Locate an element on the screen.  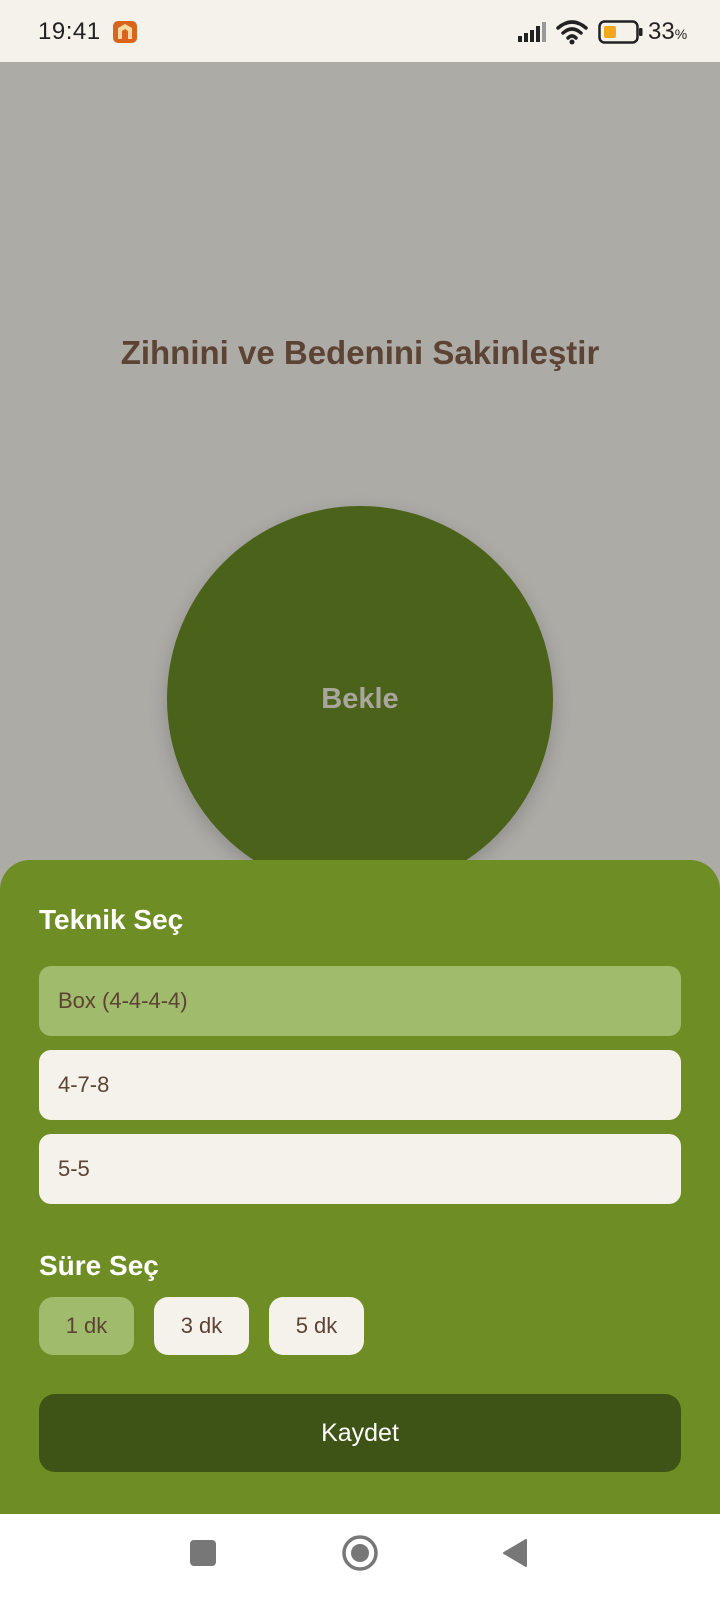
technique-option-478: 4-7-8 is located at coordinates (360, 1085).